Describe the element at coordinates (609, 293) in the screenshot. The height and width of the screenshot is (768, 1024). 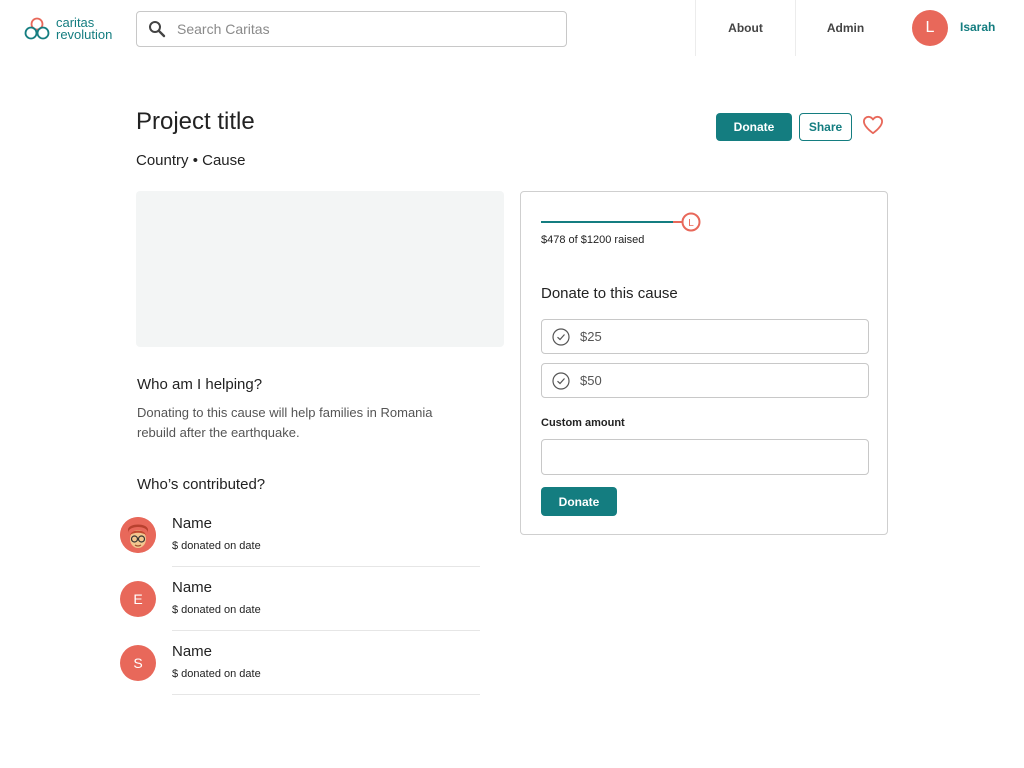
I see `donate-heading: Donate to this cause` at that location.